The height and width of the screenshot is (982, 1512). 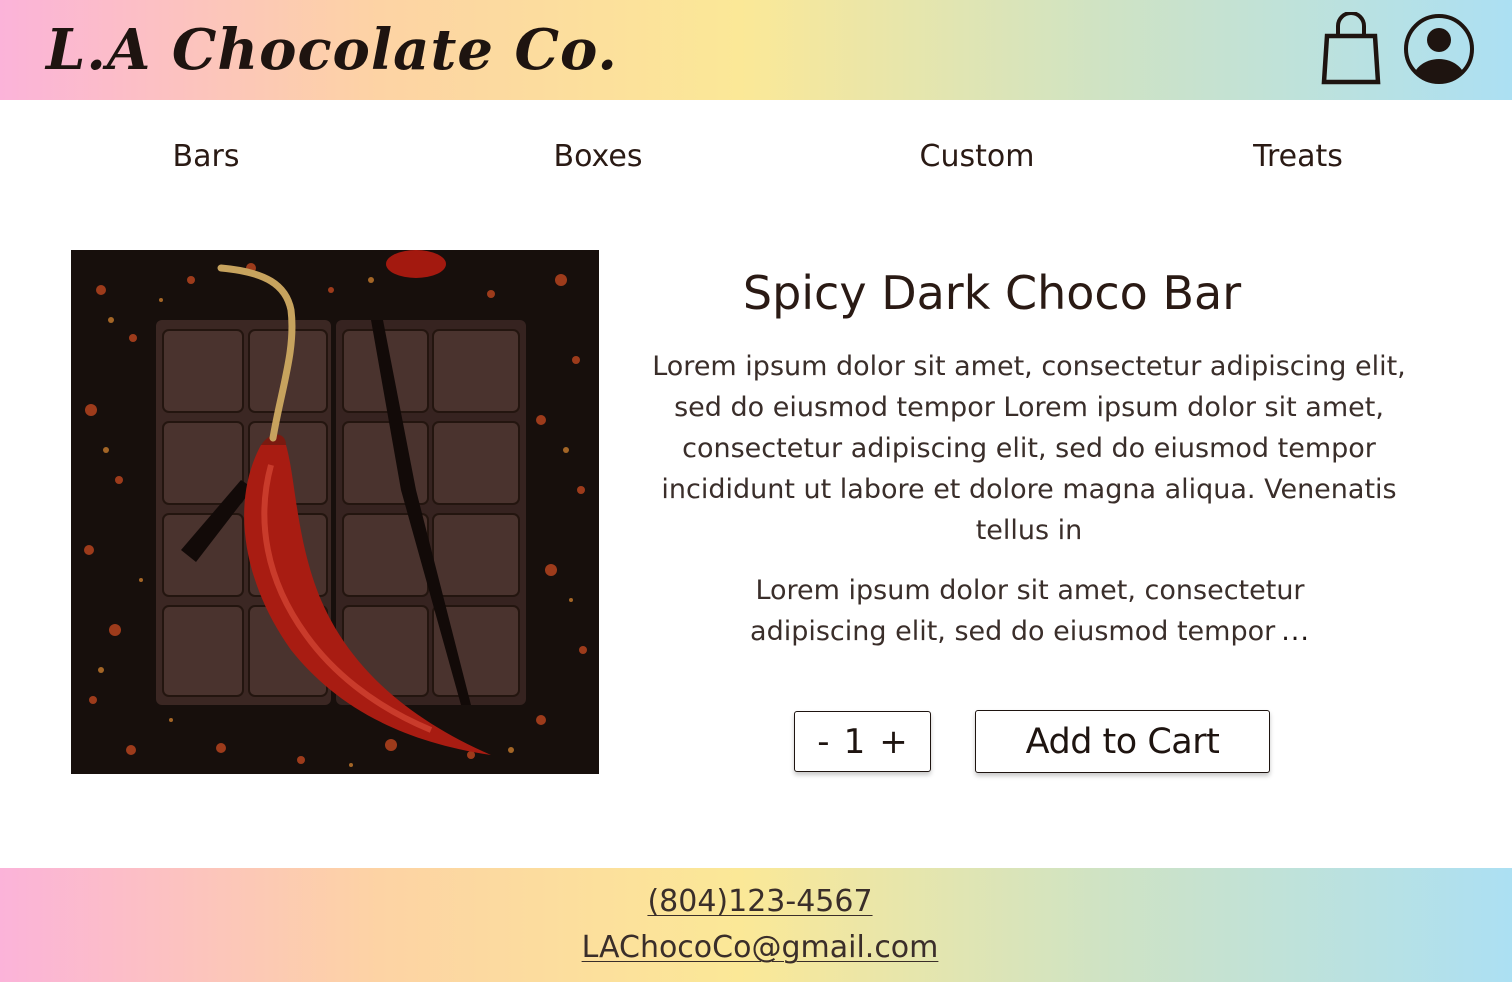 I want to click on user-account-icon, so click(x=1439, y=49).